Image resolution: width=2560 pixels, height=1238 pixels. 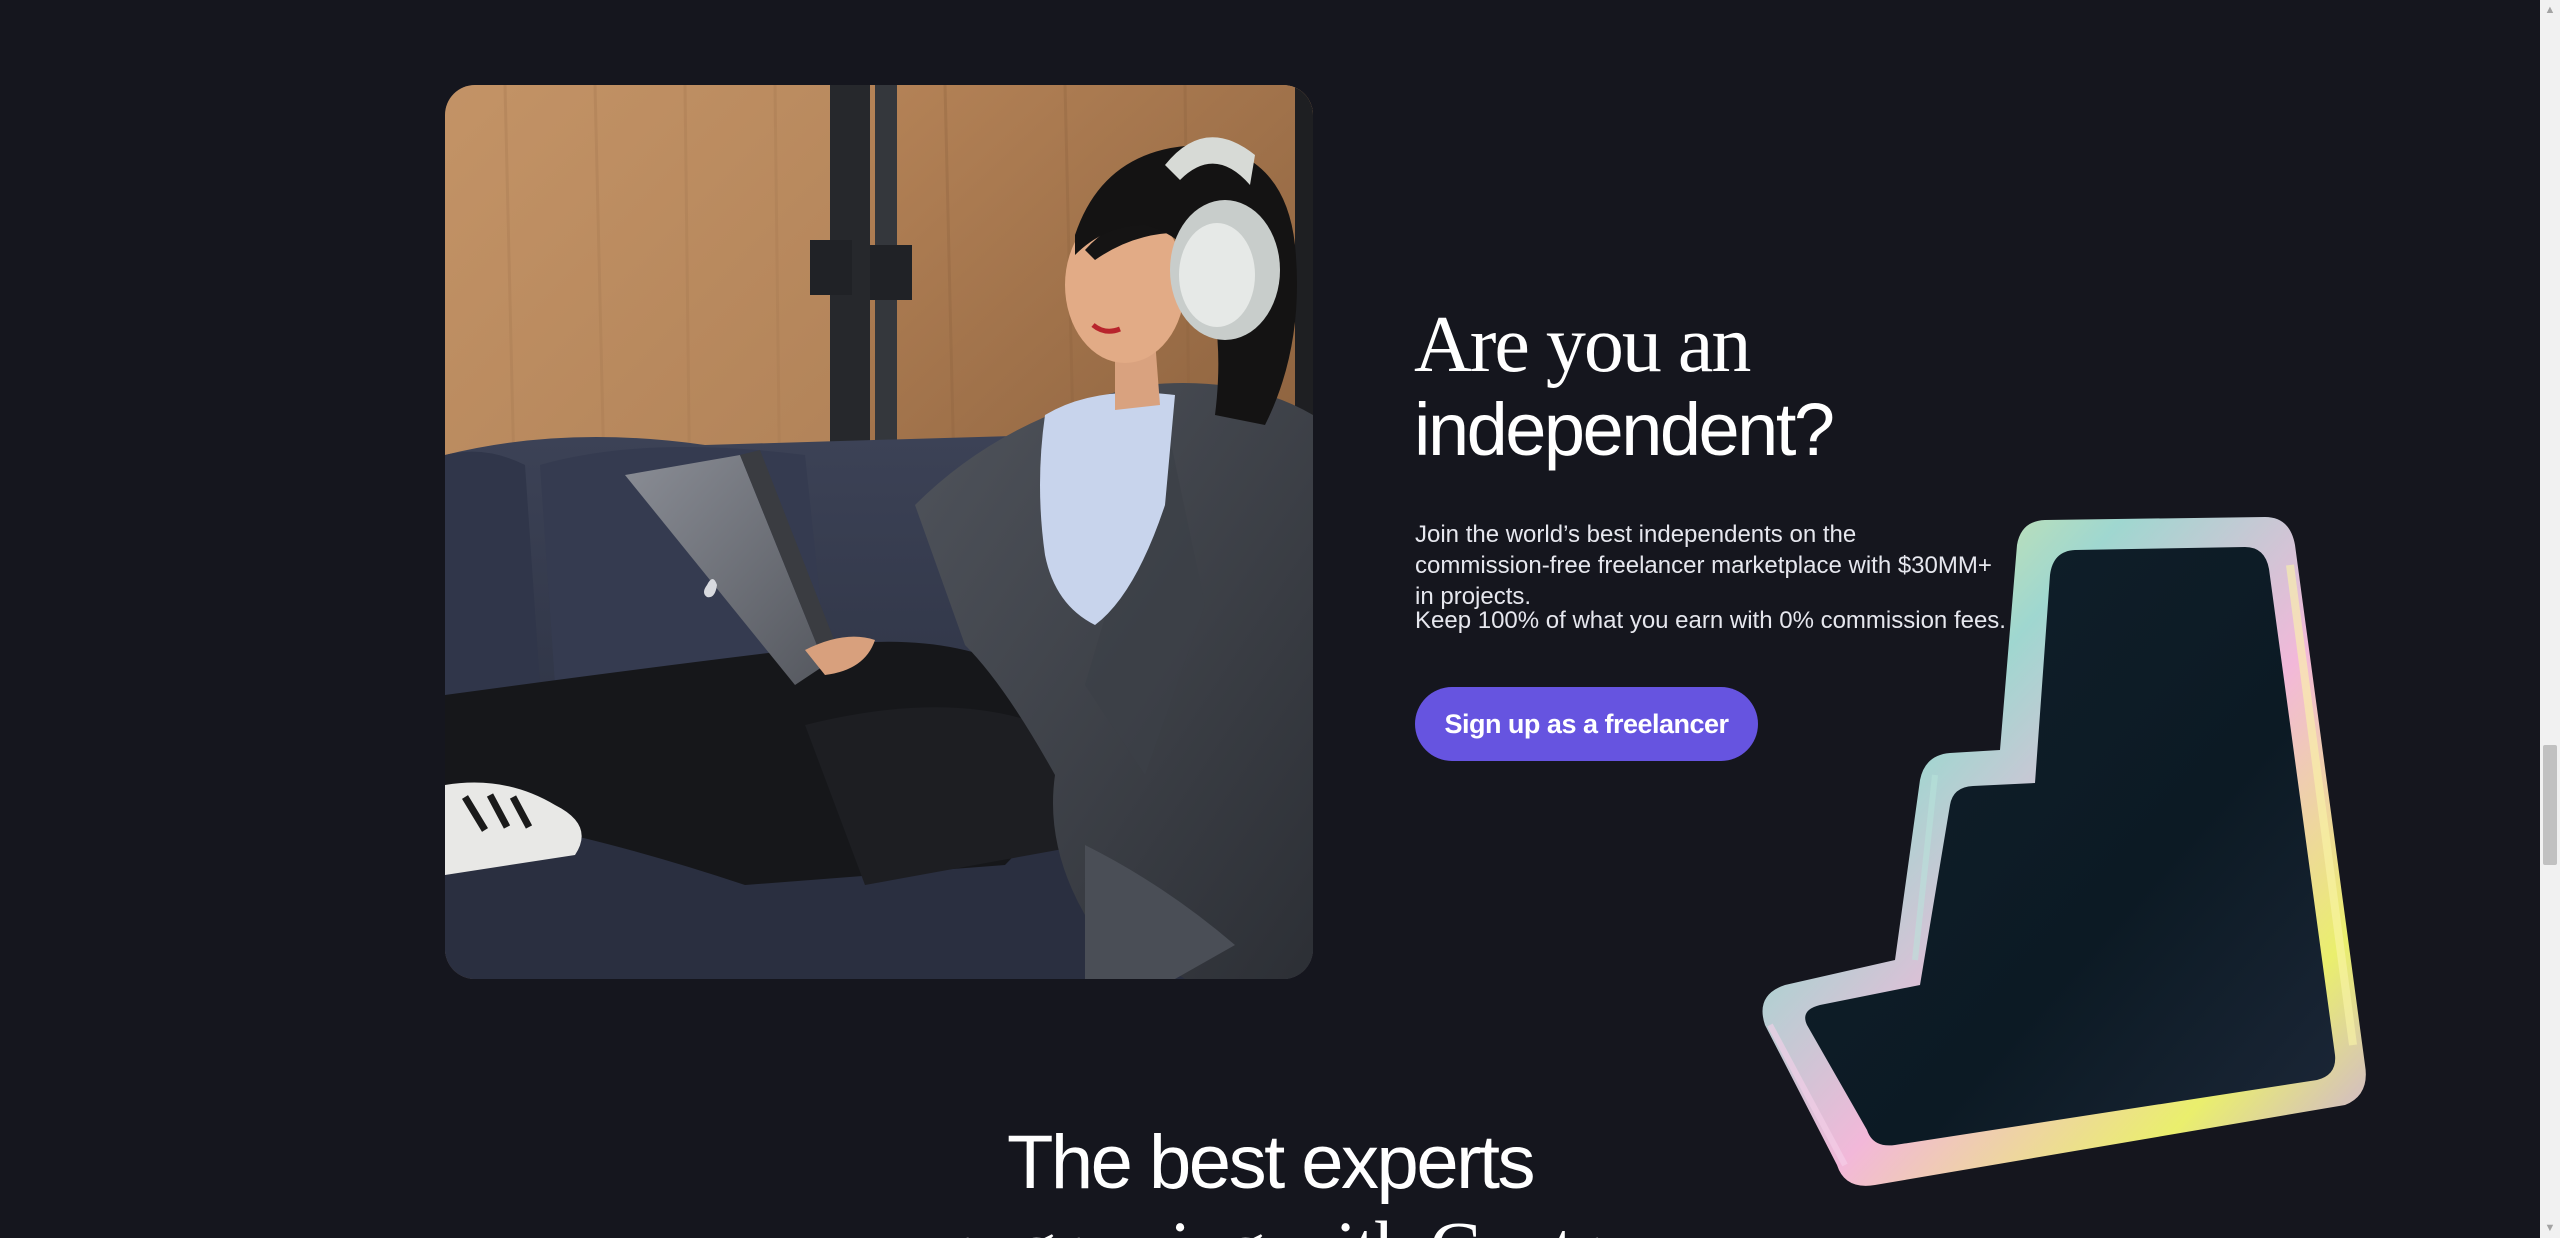 What do you see at coordinates (2064, 851) in the screenshot?
I see `decorative-3d-shape` at bounding box center [2064, 851].